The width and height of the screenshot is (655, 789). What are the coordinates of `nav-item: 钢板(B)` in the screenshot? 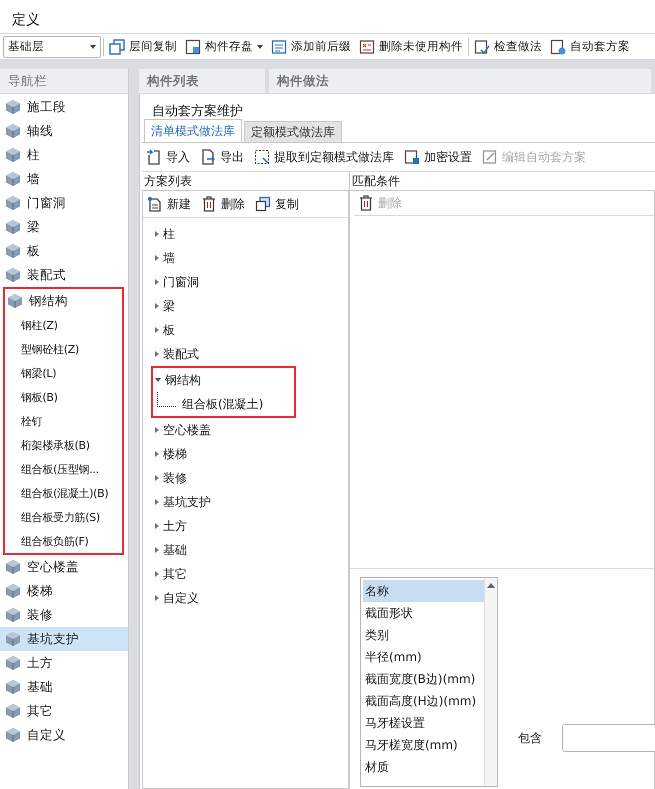 It's located at (63, 397).